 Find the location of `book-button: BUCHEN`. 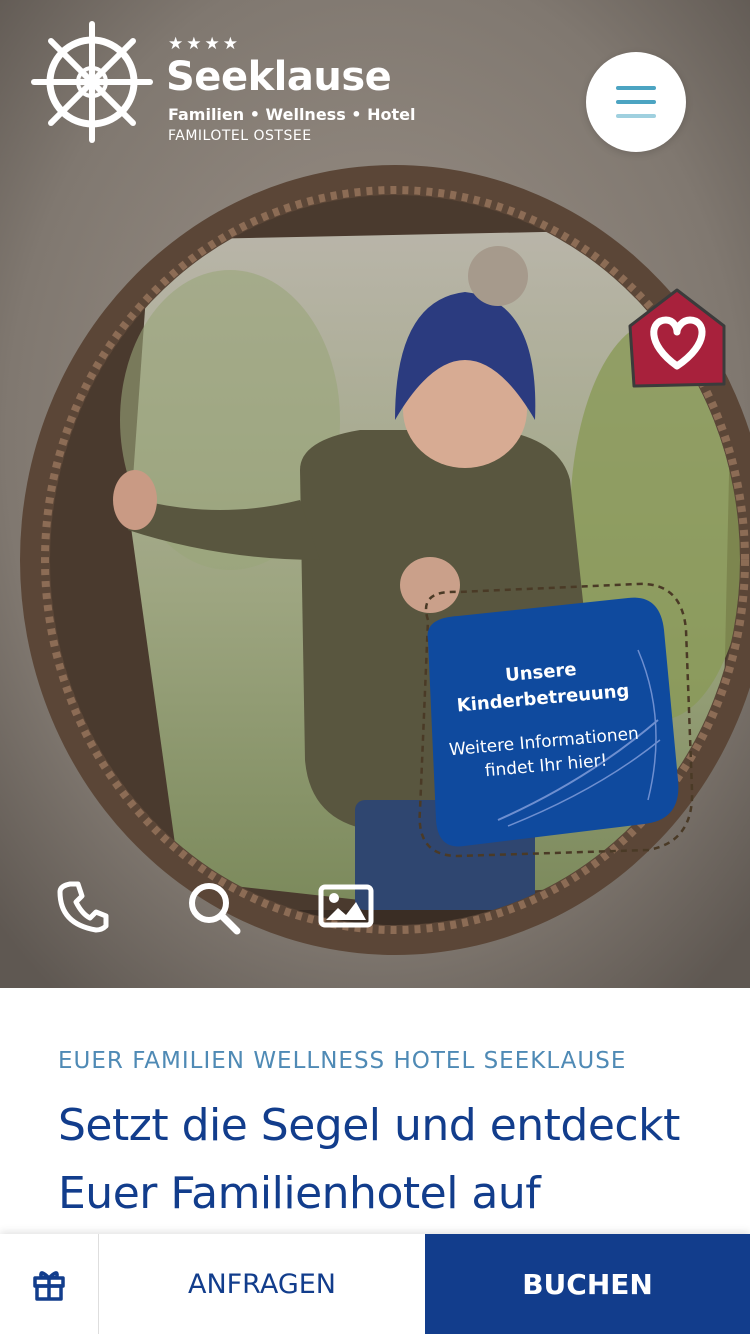

book-button: BUCHEN is located at coordinates (587, 1284).